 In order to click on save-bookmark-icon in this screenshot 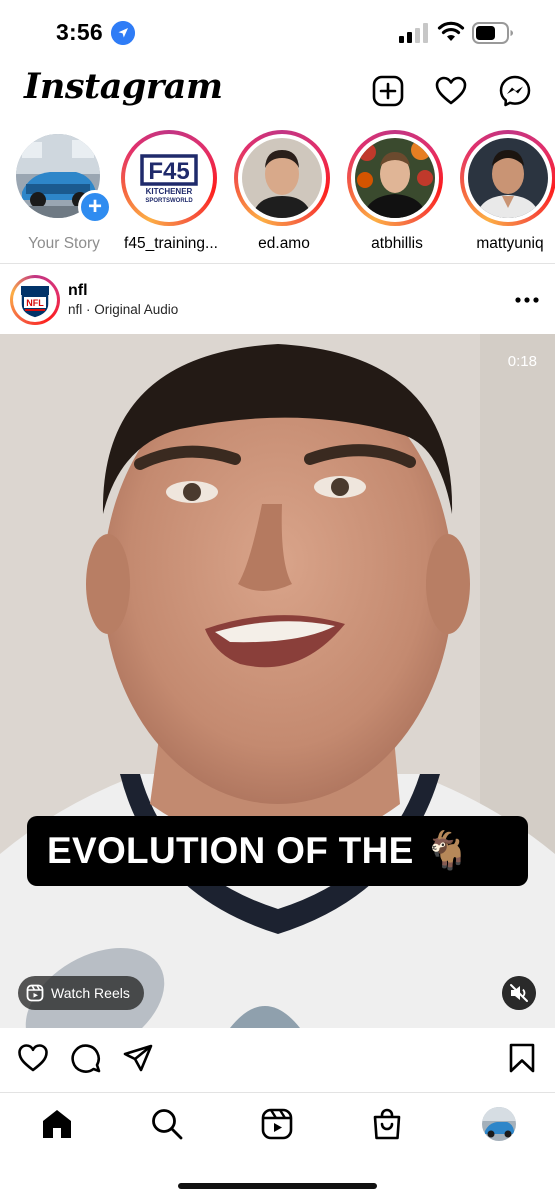, I will do `click(522, 1058)`.